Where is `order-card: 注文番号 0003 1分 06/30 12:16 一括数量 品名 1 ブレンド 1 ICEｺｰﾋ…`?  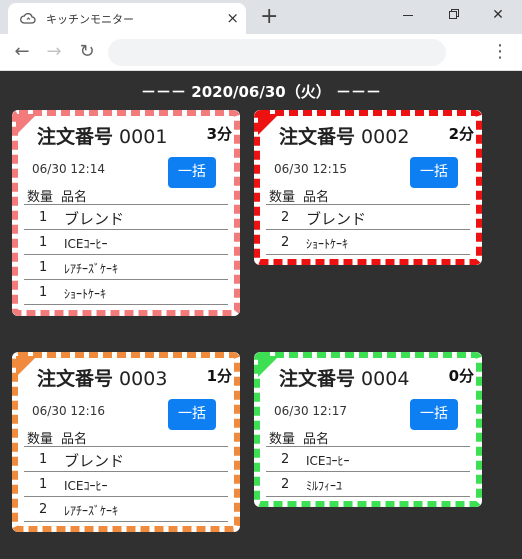 order-card: 注文番号 0003 1分 06/30 12:16 一括数量 品名 1 ブレンド 1 ICEｺｰﾋ… is located at coordinates (126, 442).